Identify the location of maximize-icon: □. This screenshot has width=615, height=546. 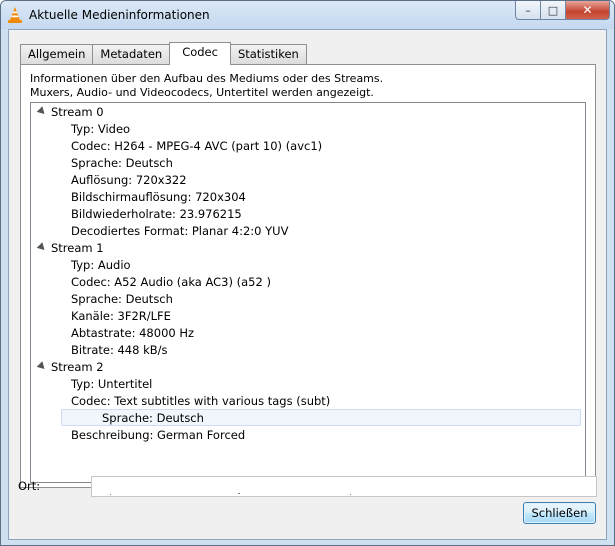
(553, 10).